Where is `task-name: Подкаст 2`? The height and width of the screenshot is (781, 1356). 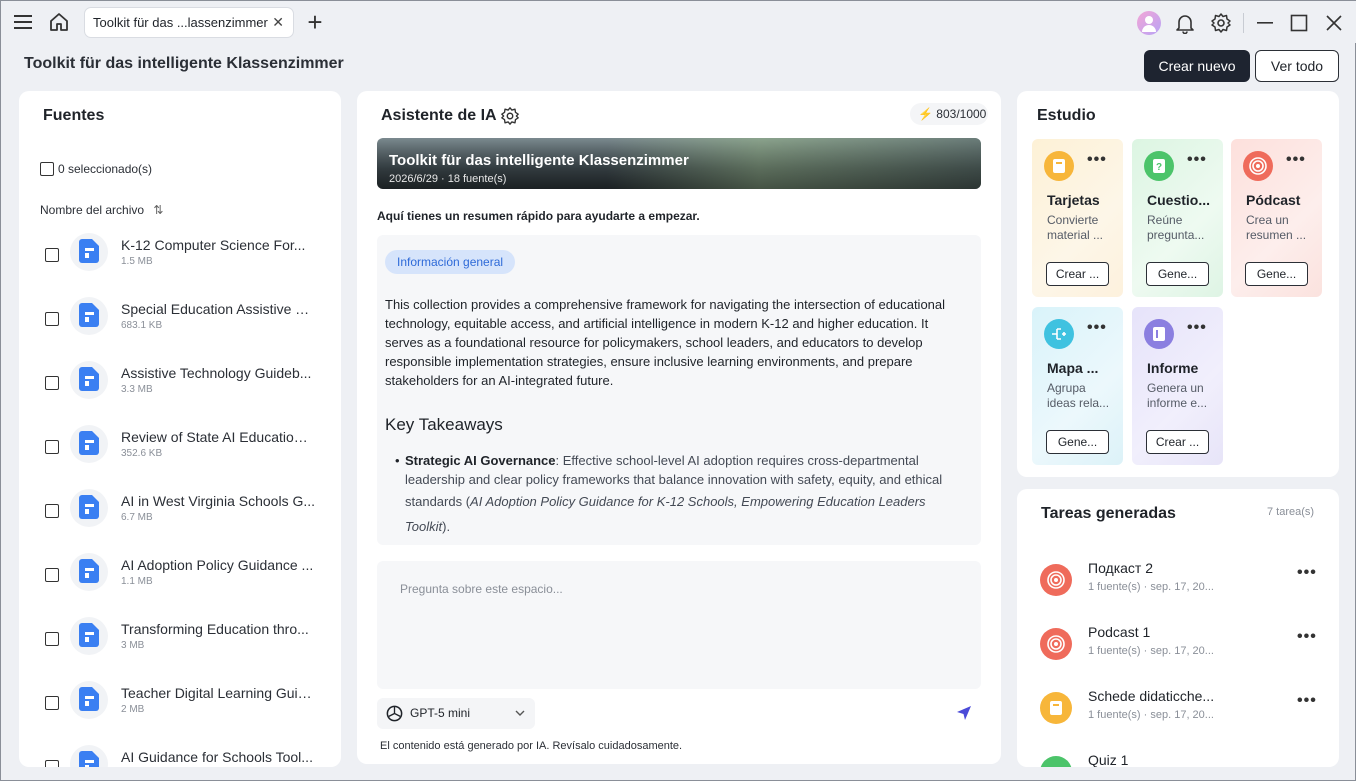
task-name: Подкаст 2 is located at coordinates (1121, 568).